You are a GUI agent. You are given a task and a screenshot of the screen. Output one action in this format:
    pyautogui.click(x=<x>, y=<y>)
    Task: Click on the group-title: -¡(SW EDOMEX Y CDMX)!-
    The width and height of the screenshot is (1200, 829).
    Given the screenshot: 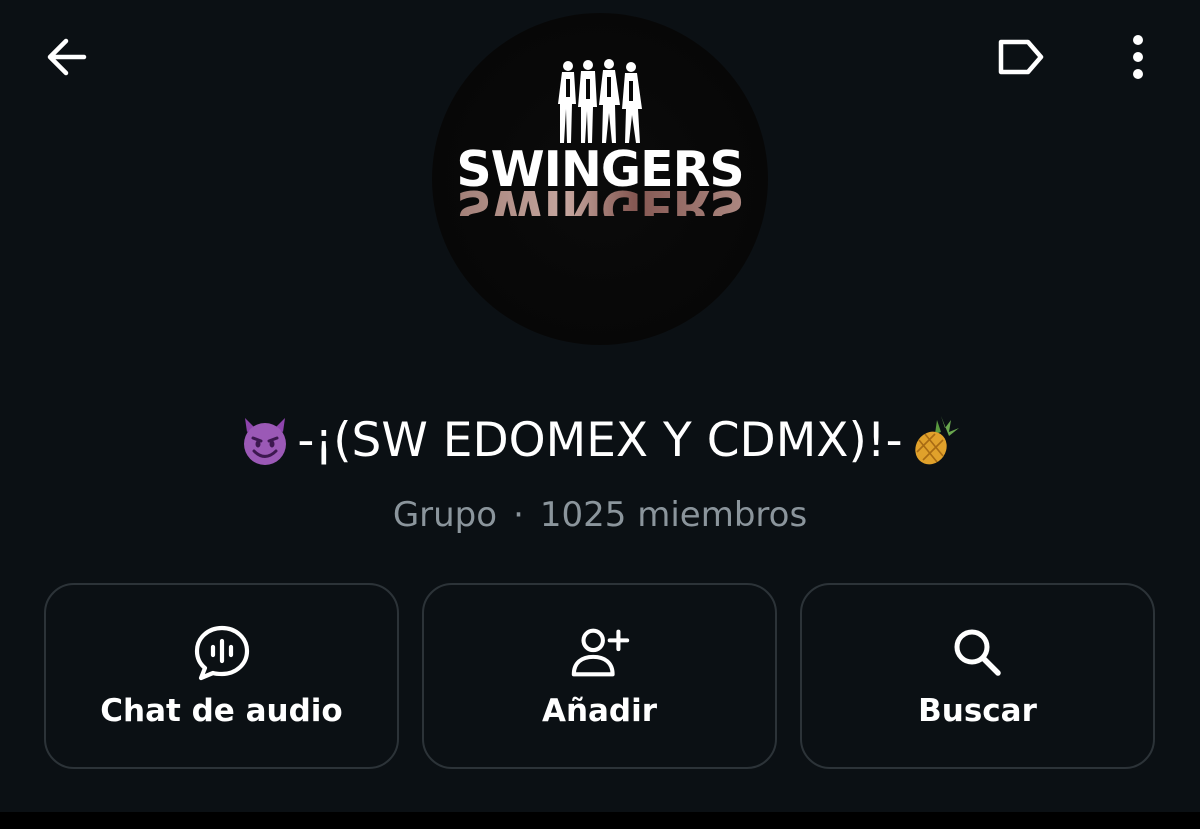 What is the action you would take?
    pyautogui.click(x=600, y=440)
    